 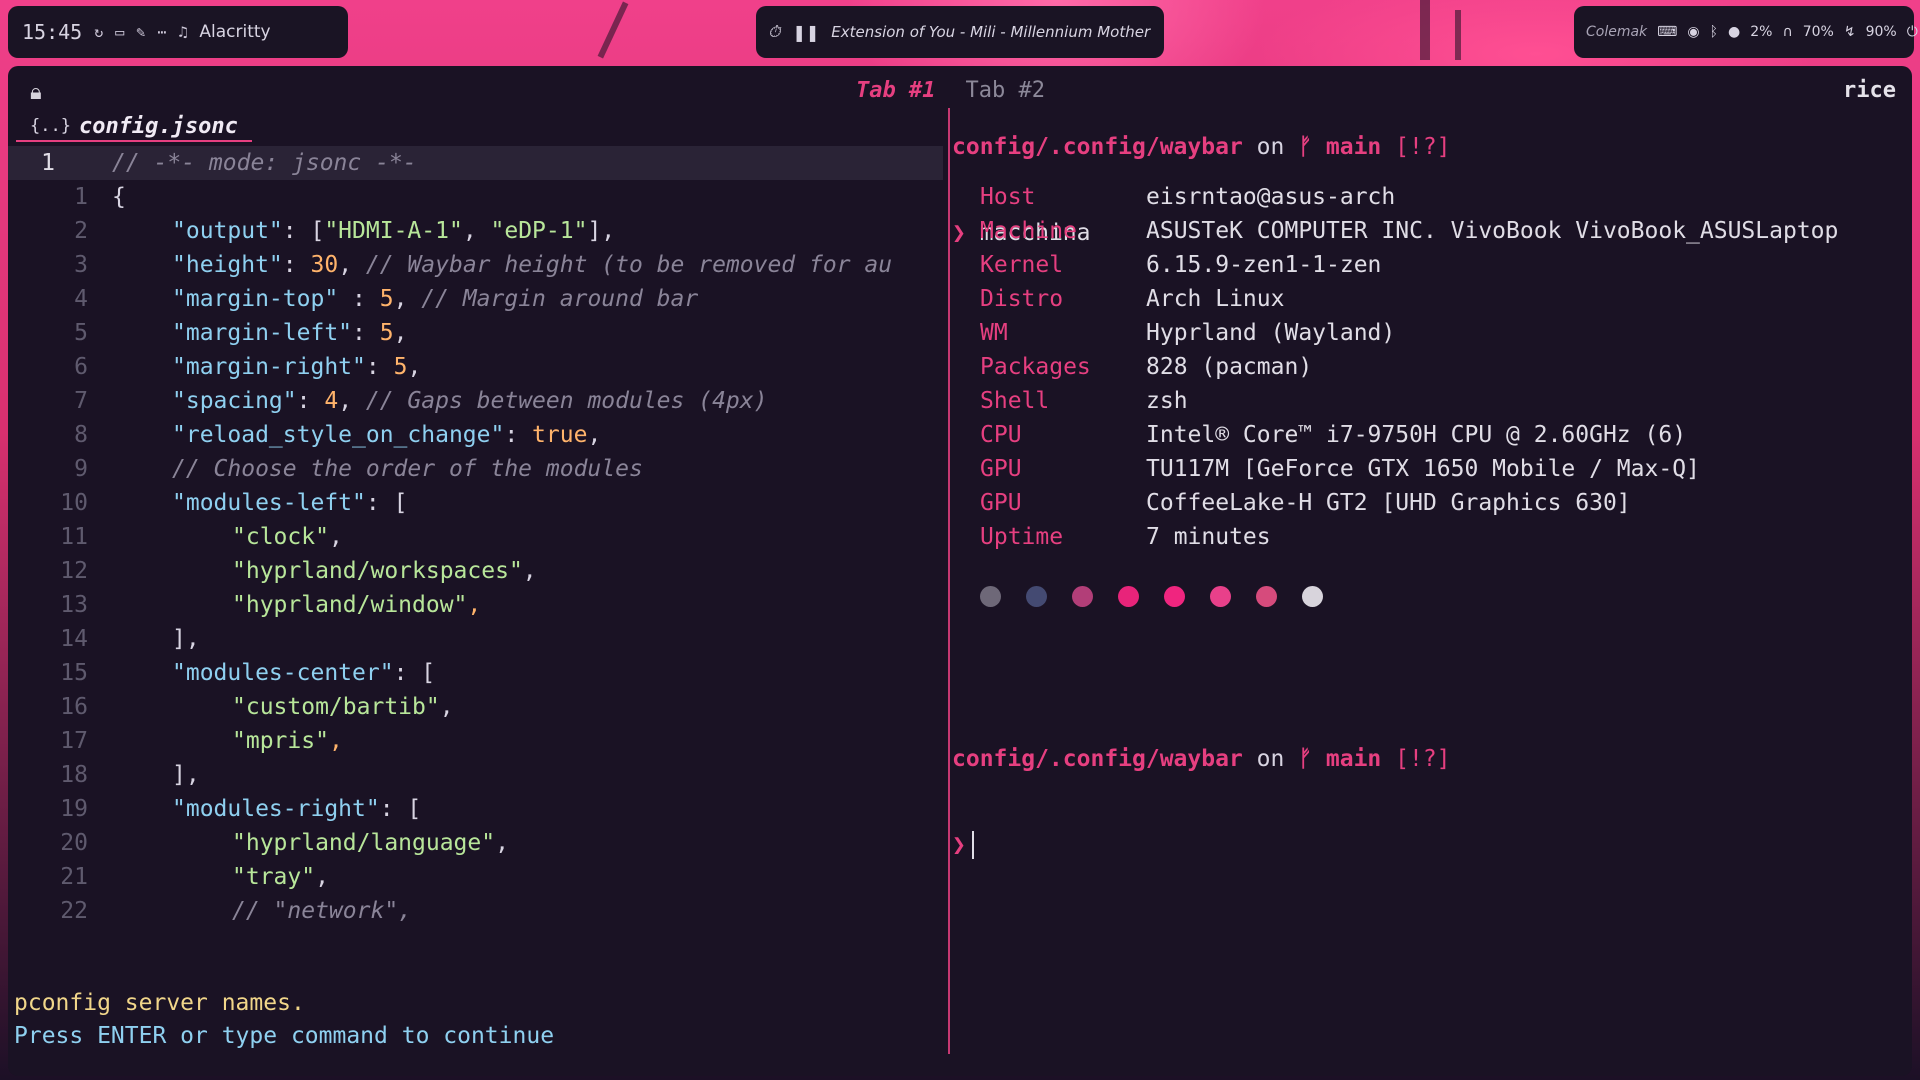 What do you see at coordinates (74, 605) in the screenshot?
I see `line-number: 13` at bounding box center [74, 605].